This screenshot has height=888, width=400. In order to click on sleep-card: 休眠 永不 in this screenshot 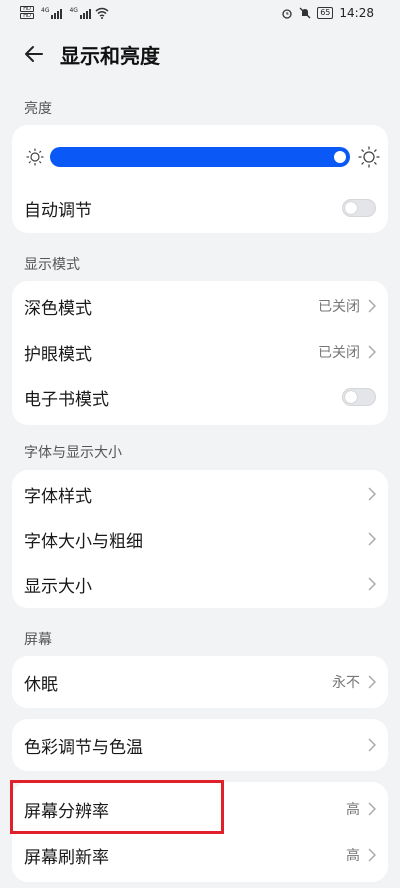, I will do `click(200, 682)`.